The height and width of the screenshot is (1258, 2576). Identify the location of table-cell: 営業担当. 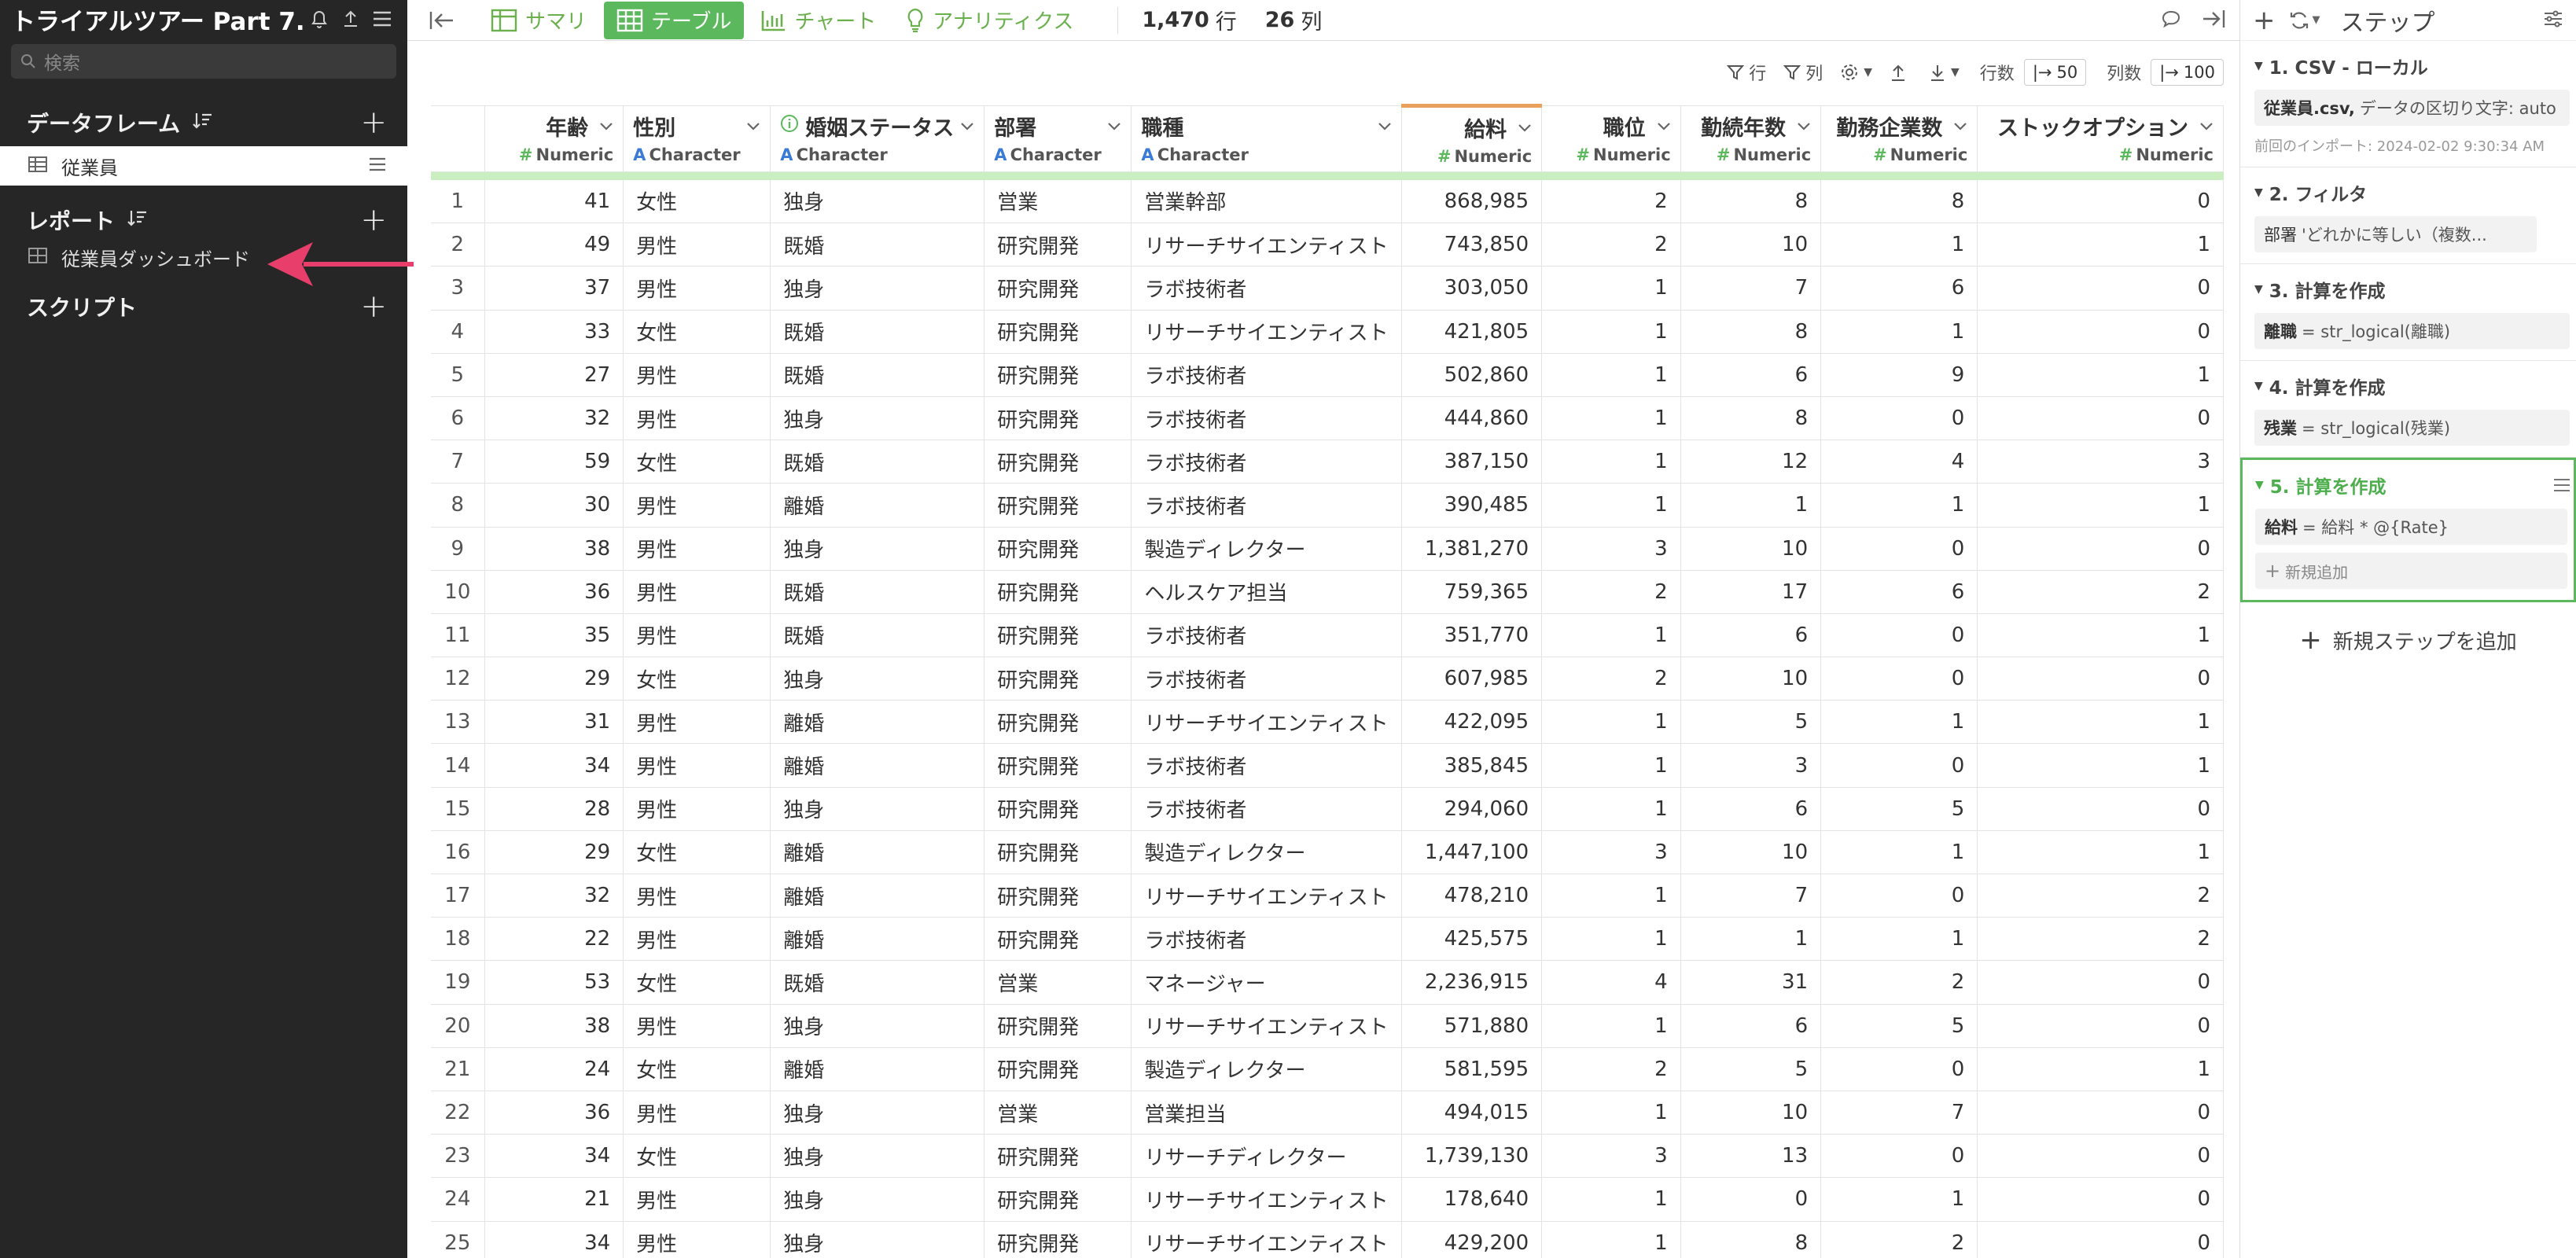
(1266, 1113).